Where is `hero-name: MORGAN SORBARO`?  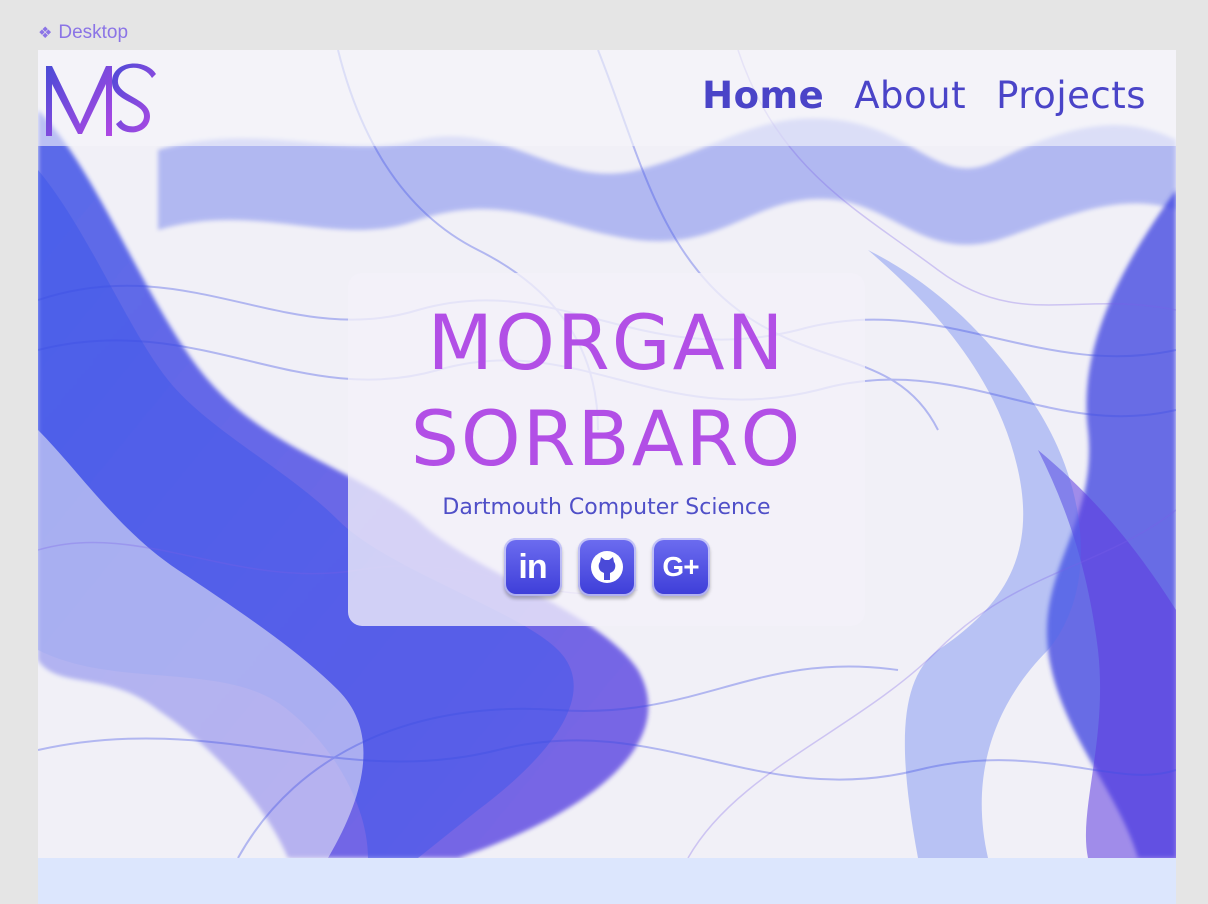
hero-name: MORGAN SORBARO is located at coordinates (606, 391).